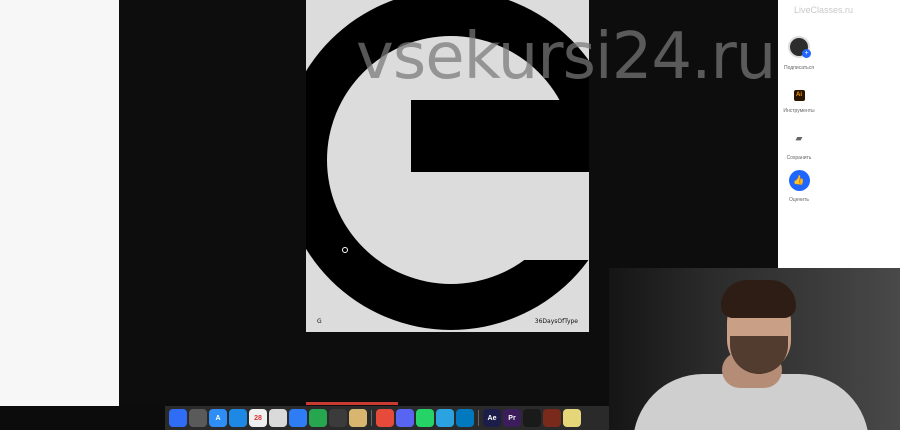 This screenshot has width=900, height=430. Describe the element at coordinates (258, 418) in the screenshot. I see `calendar-icon: 28` at that location.